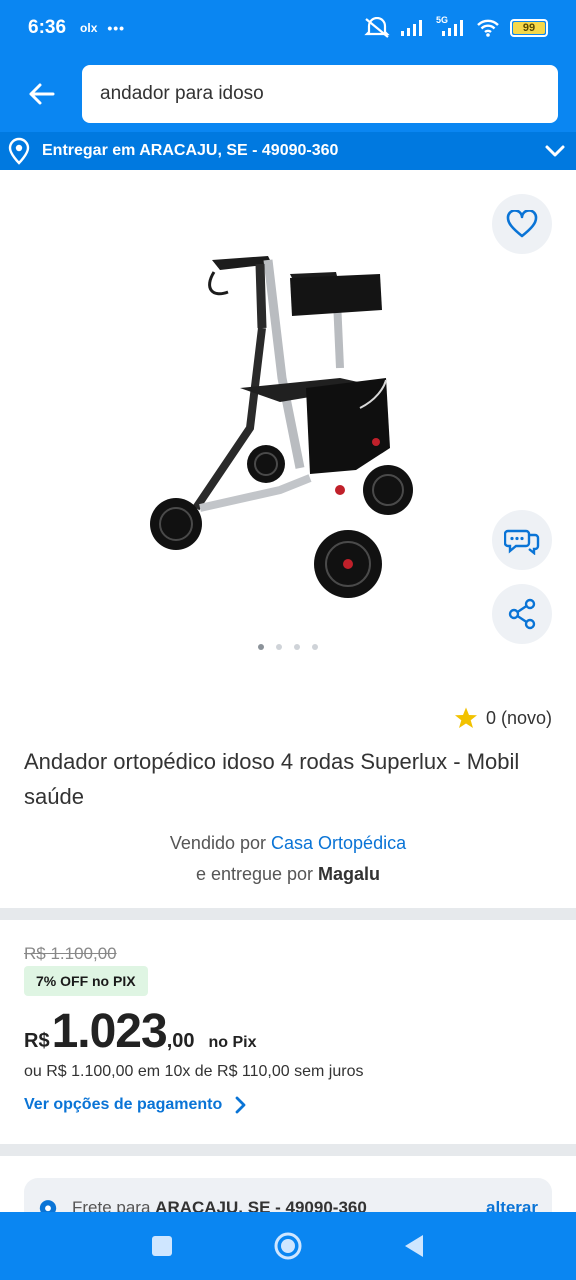  I want to click on status-bar: 6:36 olx ••• 5G 99, so click(288, 28).